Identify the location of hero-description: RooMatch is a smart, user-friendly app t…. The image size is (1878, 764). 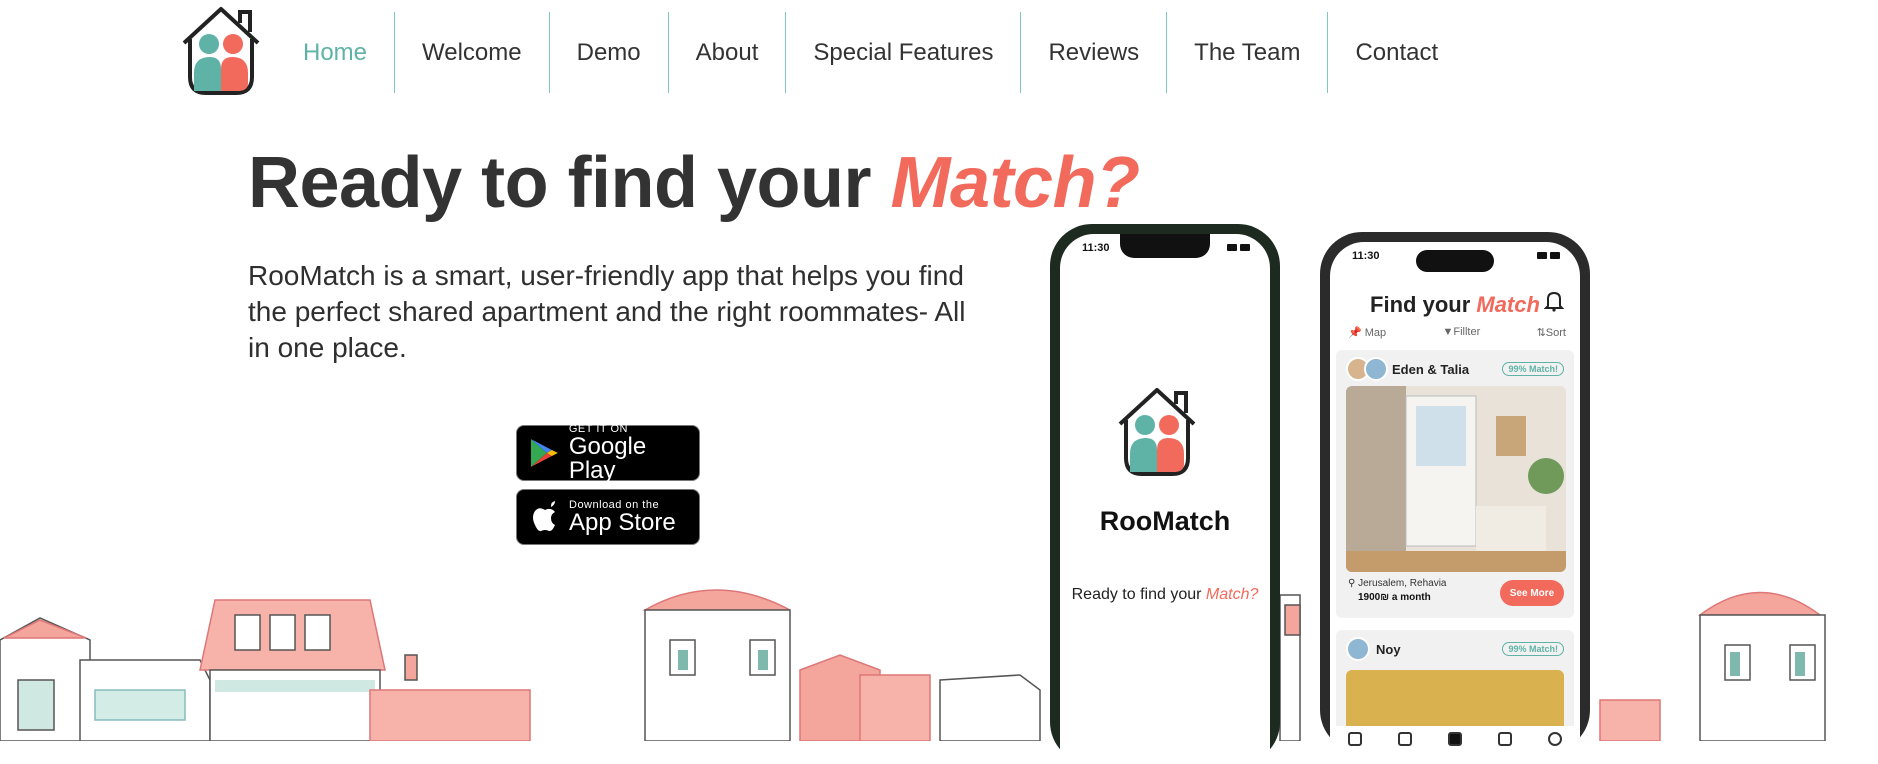
(607, 311).